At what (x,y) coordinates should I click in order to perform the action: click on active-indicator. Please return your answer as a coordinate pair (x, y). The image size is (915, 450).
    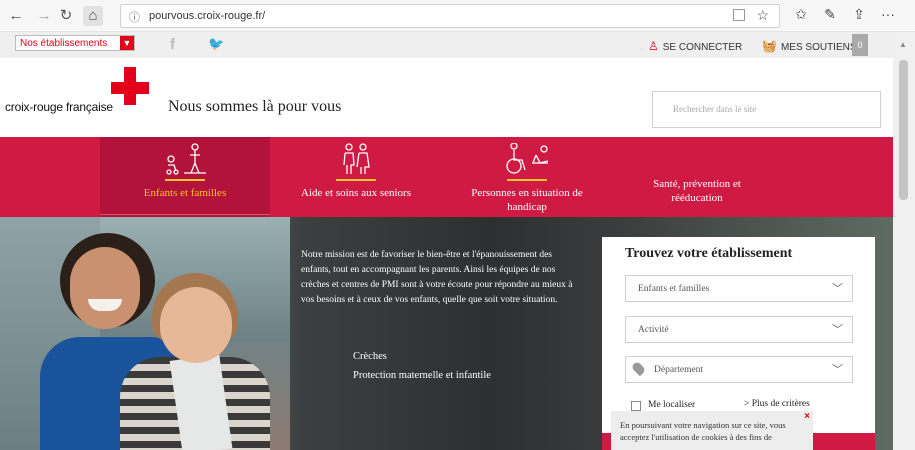
    Looking at the image, I should click on (185, 214).